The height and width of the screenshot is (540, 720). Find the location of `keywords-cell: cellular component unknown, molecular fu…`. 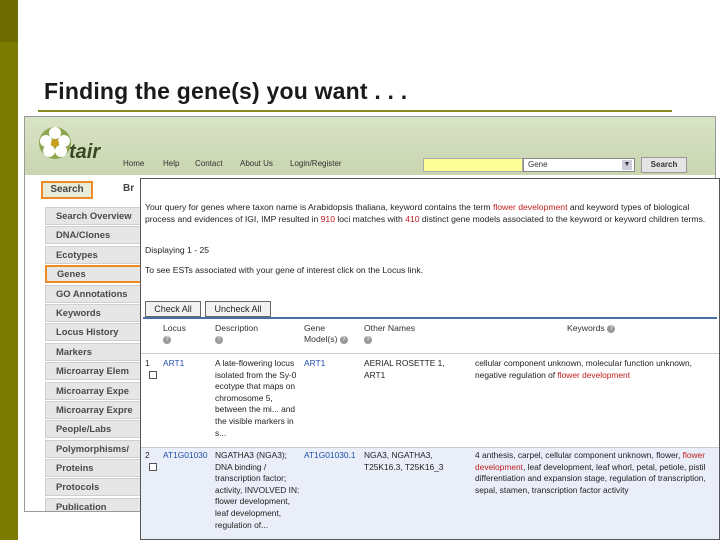

keywords-cell: cellular component unknown, molecular fu… is located at coordinates (595, 369).